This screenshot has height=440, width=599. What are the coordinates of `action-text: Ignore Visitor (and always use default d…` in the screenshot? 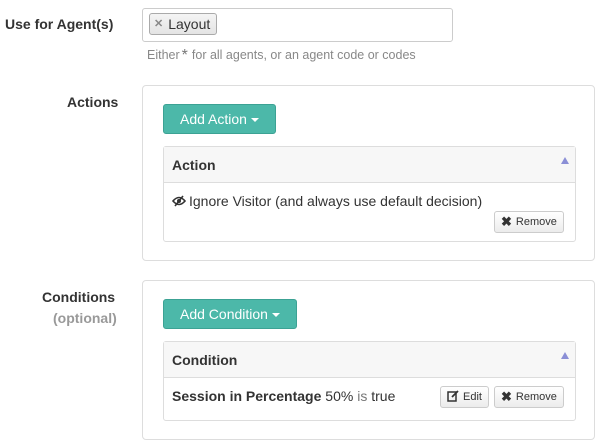 It's located at (336, 201).